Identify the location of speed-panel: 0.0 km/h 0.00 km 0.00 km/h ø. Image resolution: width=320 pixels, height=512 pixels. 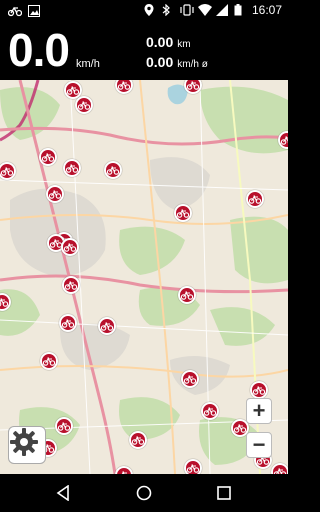
(144, 51).